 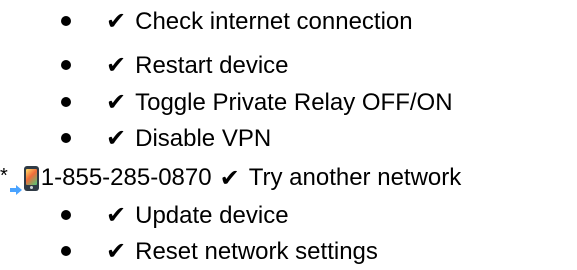 What do you see at coordinates (212, 65) in the screenshot?
I see `list-item-text: Restart device` at bounding box center [212, 65].